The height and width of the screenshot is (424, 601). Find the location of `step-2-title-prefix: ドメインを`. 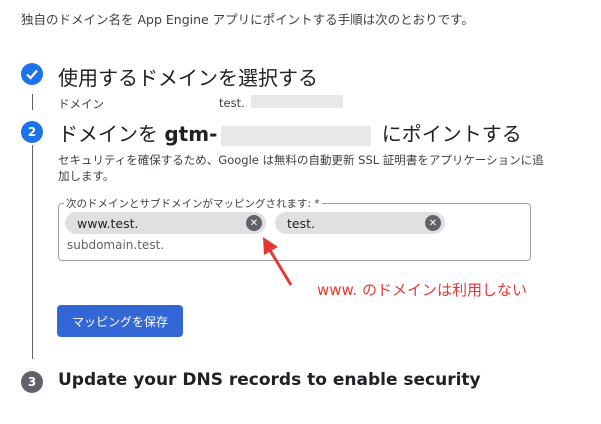

step-2-title-prefix: ドメインを is located at coordinates (111, 134).